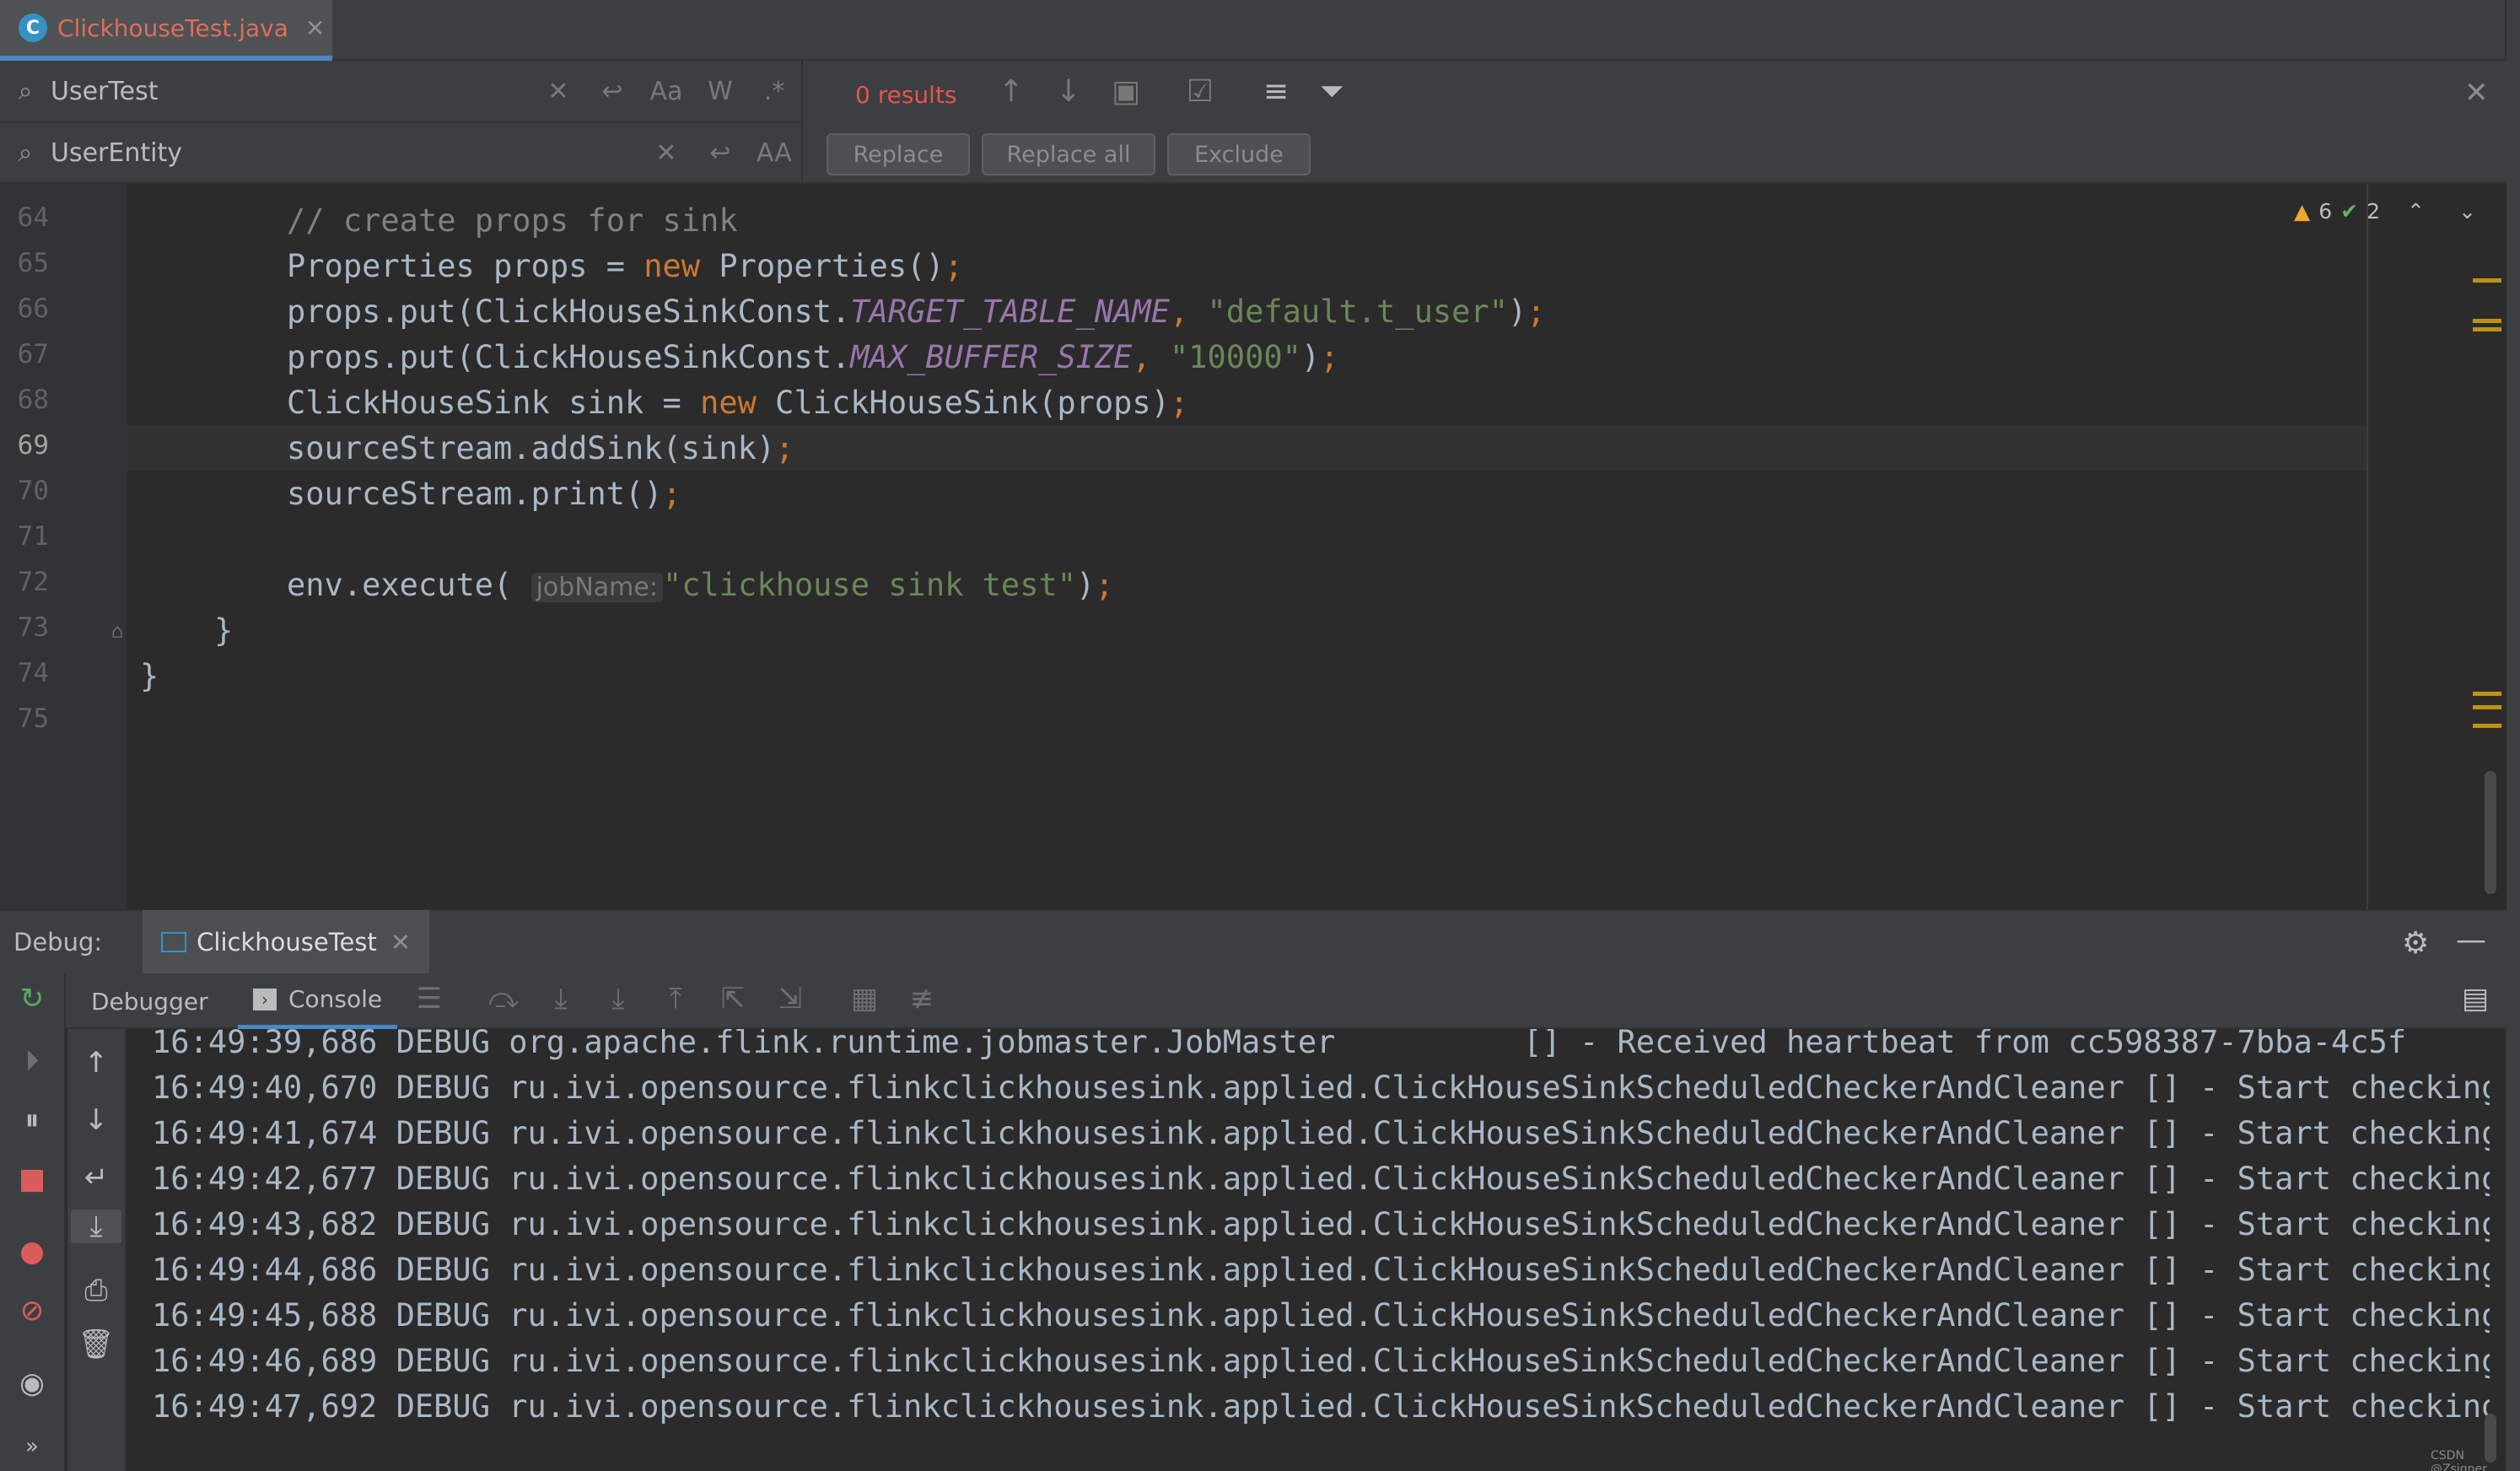 The height and width of the screenshot is (1471, 2520). Describe the element at coordinates (96, 1177) in the screenshot. I see `soft-wrap-icon: ↵` at that location.